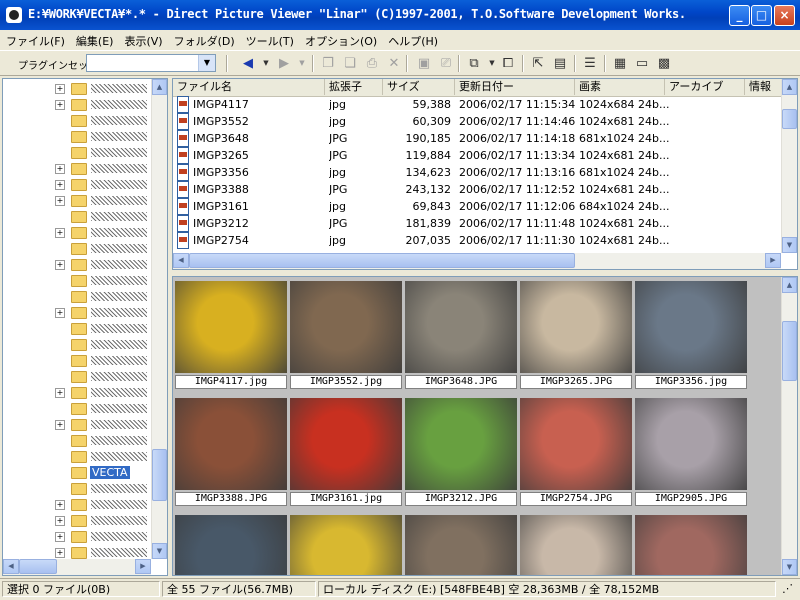 The image size is (800, 600). I want to click on thumbnail-item: IMGP3265.JPG, so click(576, 337).